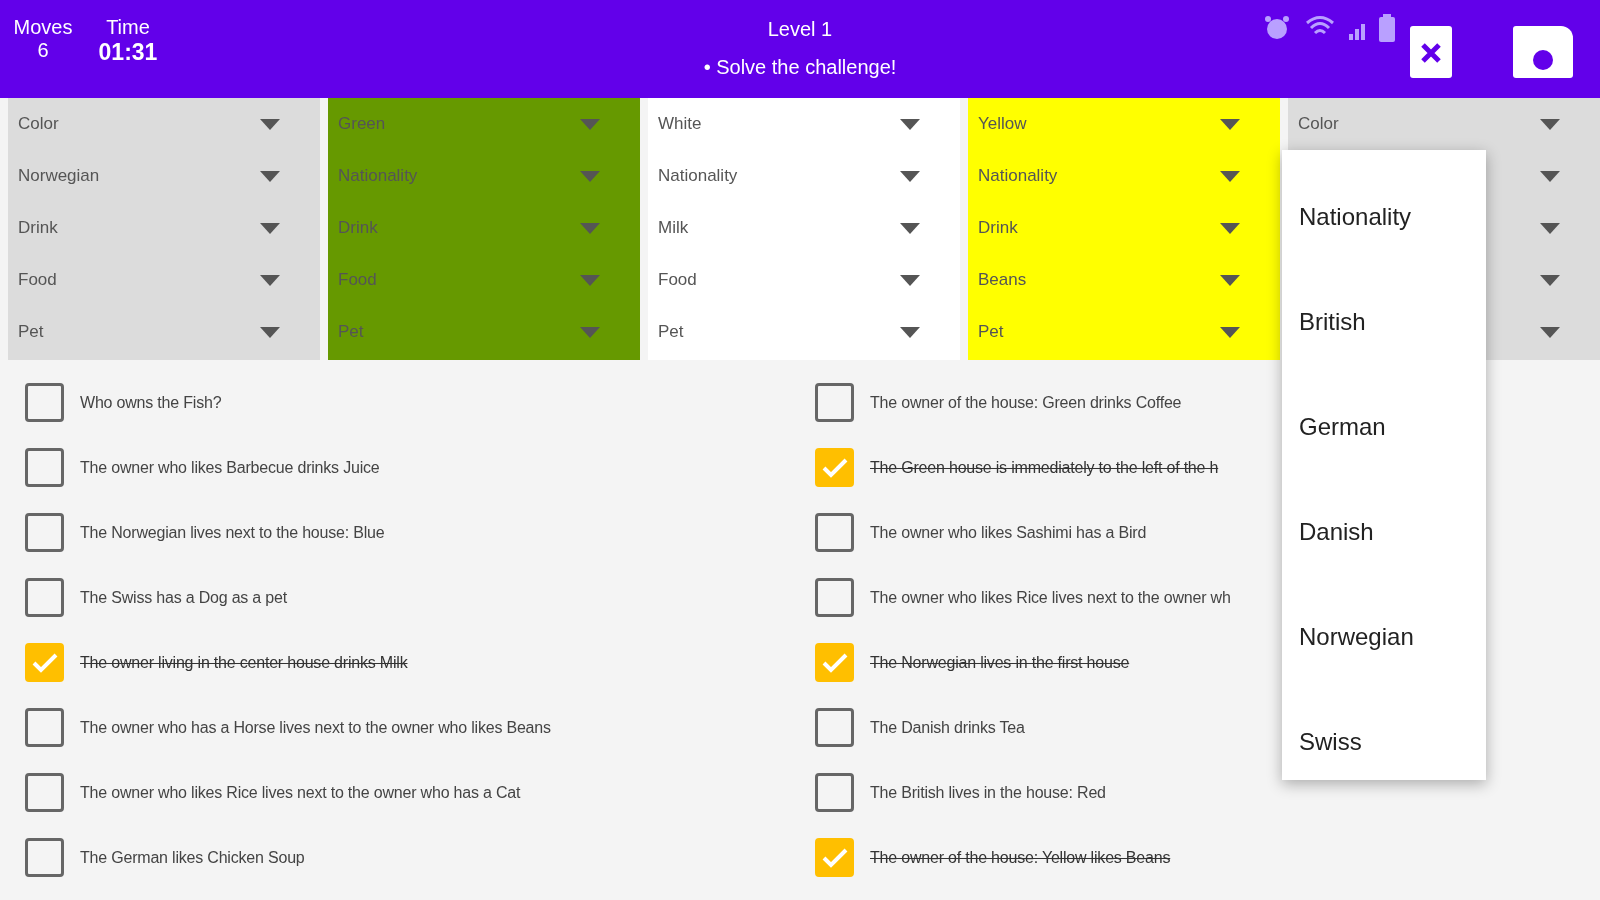 The width and height of the screenshot is (1600, 900). What do you see at coordinates (300, 792) in the screenshot?
I see `clue-text: The owner who likes Rice lives next to the owner who has a Cat` at bounding box center [300, 792].